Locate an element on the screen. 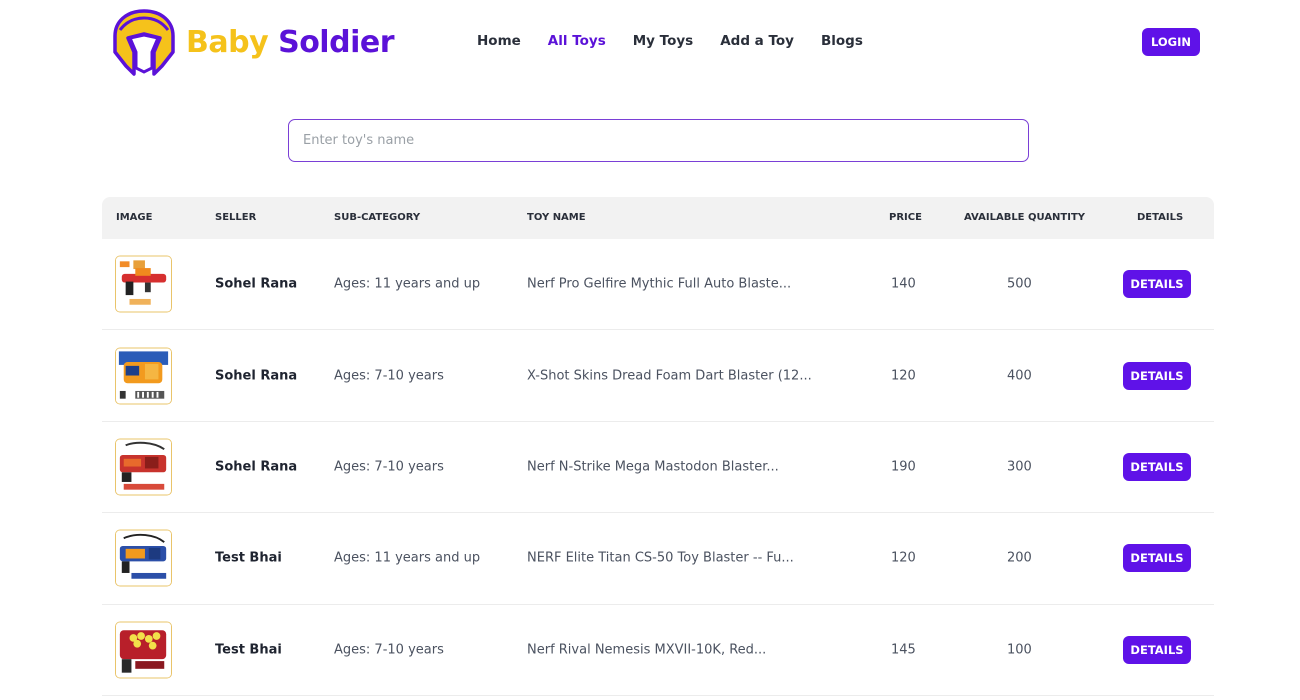 This screenshot has height=700, width=1300. nav-add-a-toy: Add a Toy is located at coordinates (757, 41).